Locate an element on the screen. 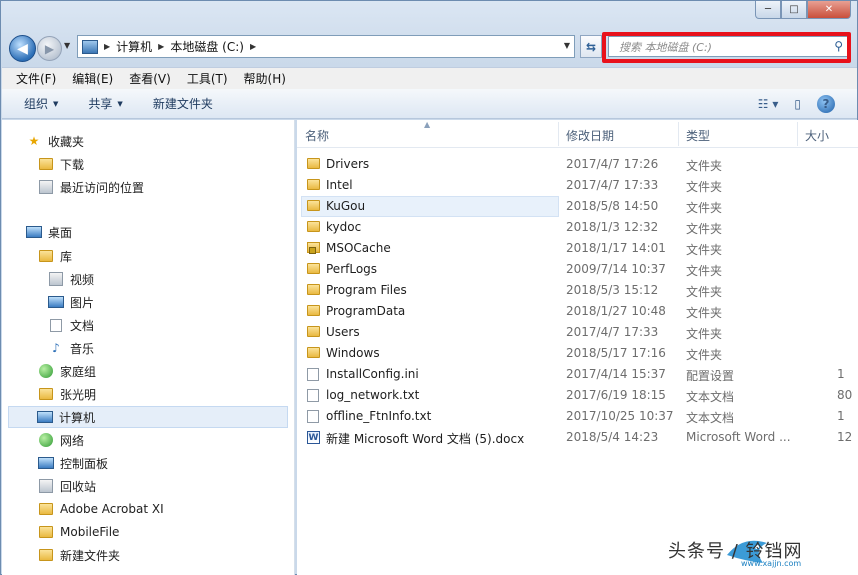 The height and width of the screenshot is (575, 858). command-bar: 组织 ▼ 共享 ▼ 新建文件夹 ☷ ▾ ▯ ? is located at coordinates (429, 104).